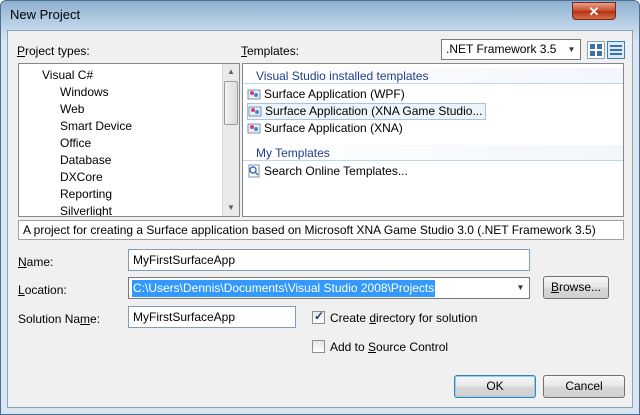 This screenshot has height=415, width=640. What do you see at coordinates (334, 94) in the screenshot?
I see `template-label: Surface Application (WPF)` at bounding box center [334, 94].